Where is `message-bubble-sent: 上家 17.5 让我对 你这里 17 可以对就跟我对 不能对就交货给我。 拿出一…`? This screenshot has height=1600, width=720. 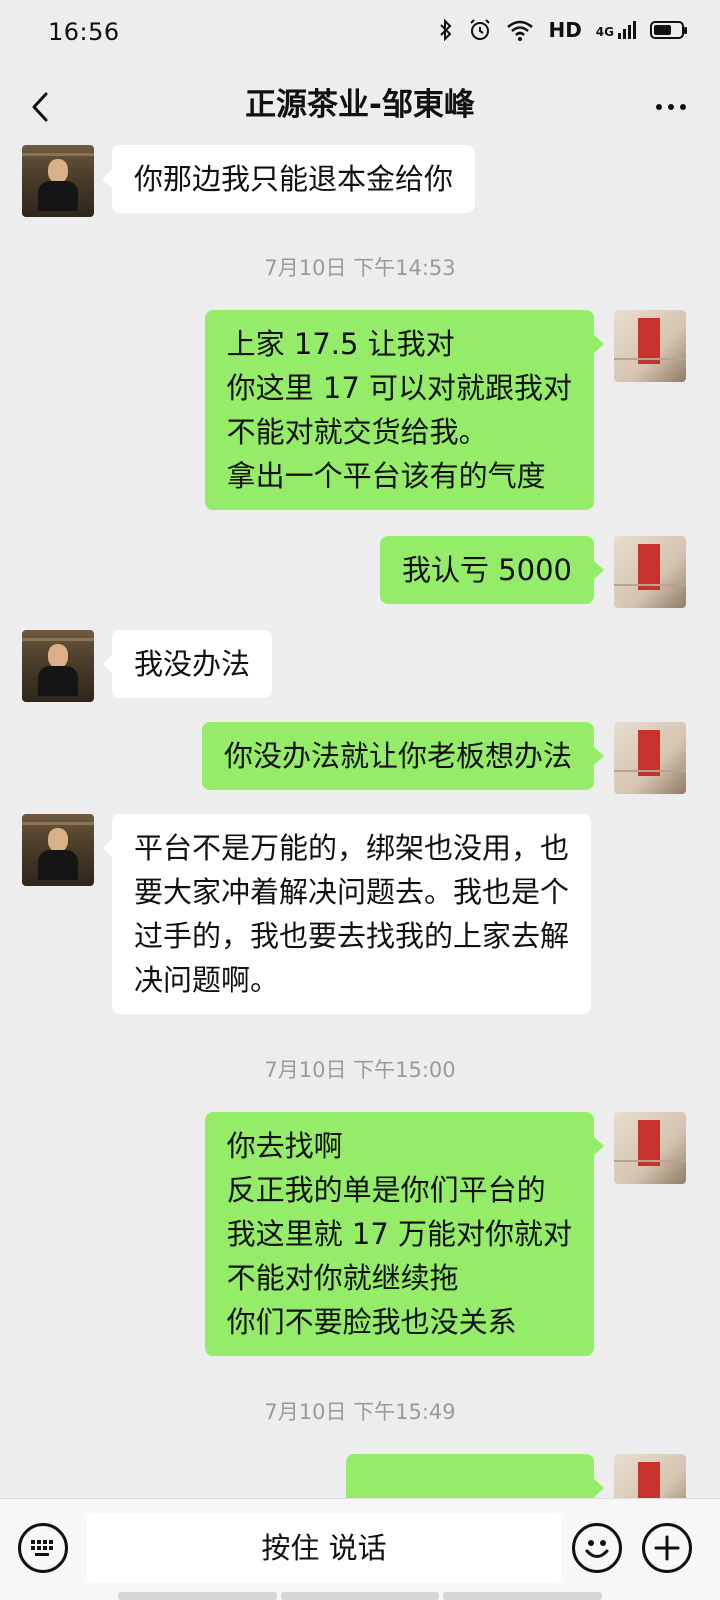
message-bubble-sent: 上家 17.5 让我对 你这里 17 可以对就跟我对 不能对就交货给我。 拿出一… is located at coordinates (404, 410).